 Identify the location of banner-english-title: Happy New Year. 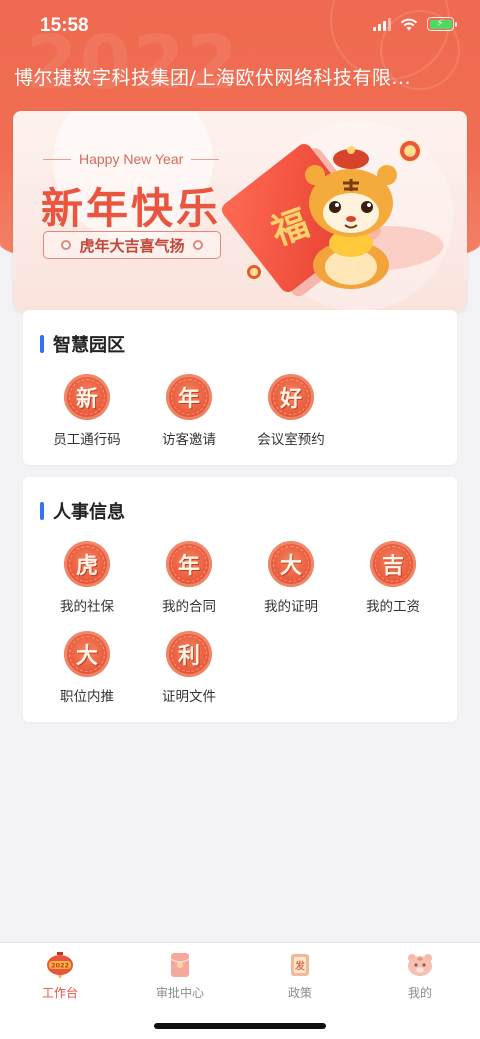
(131, 159).